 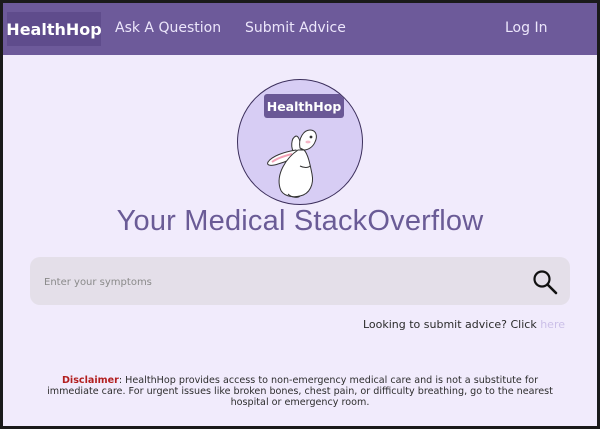 I want to click on bunny-icon, so click(x=292, y=163).